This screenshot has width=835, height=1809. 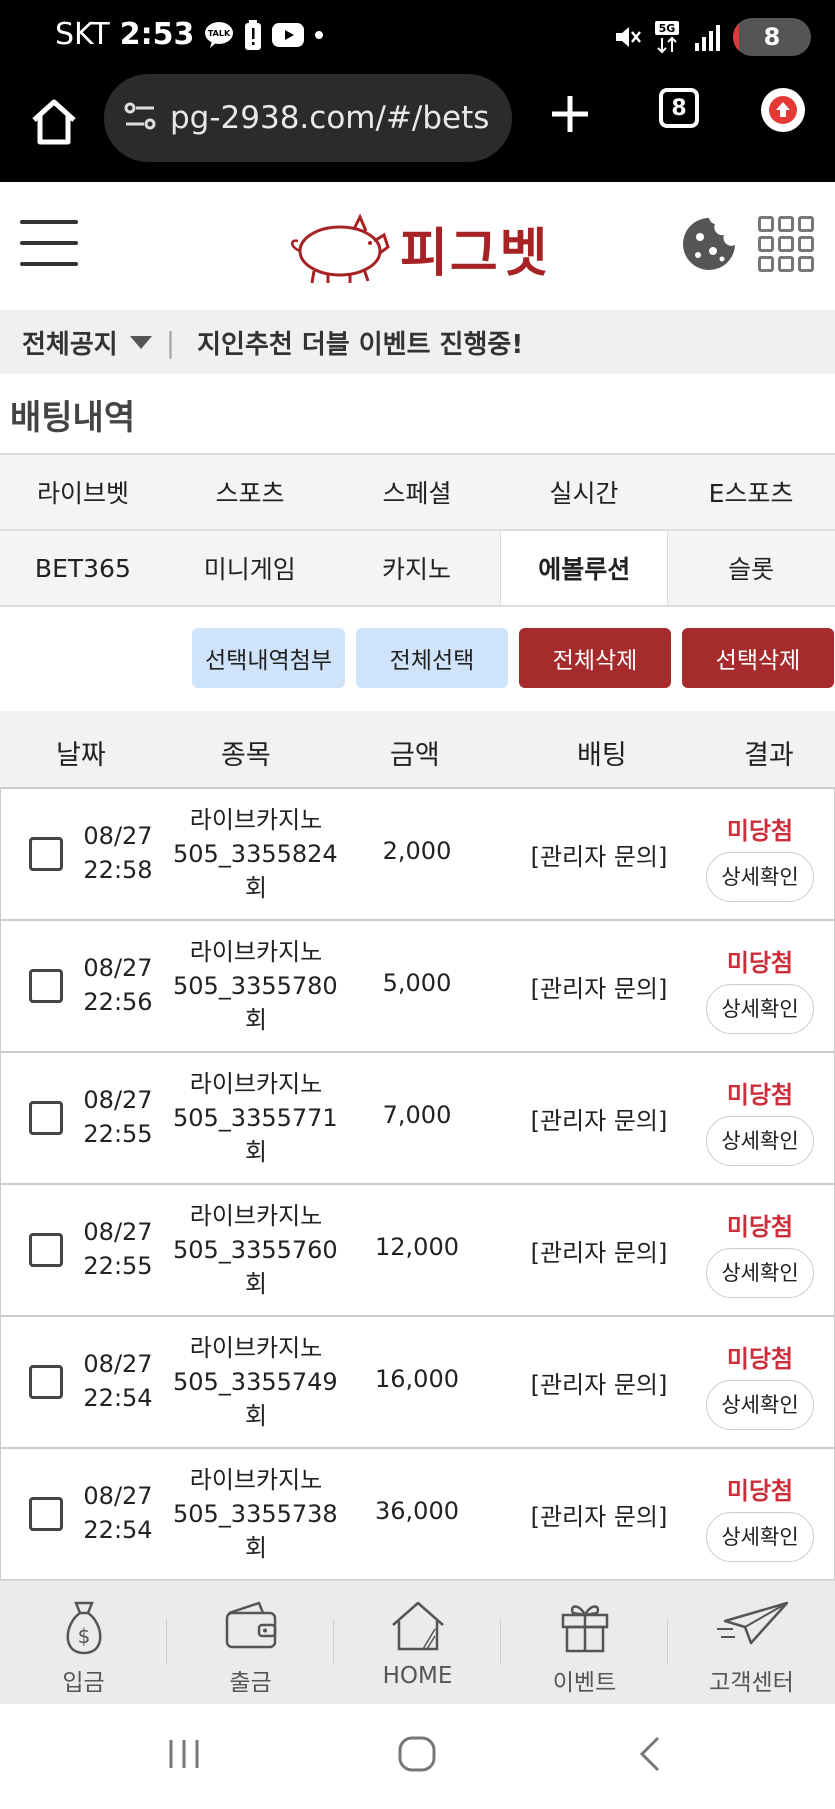 I want to click on tab-special: 스페셜, so click(x=417, y=492).